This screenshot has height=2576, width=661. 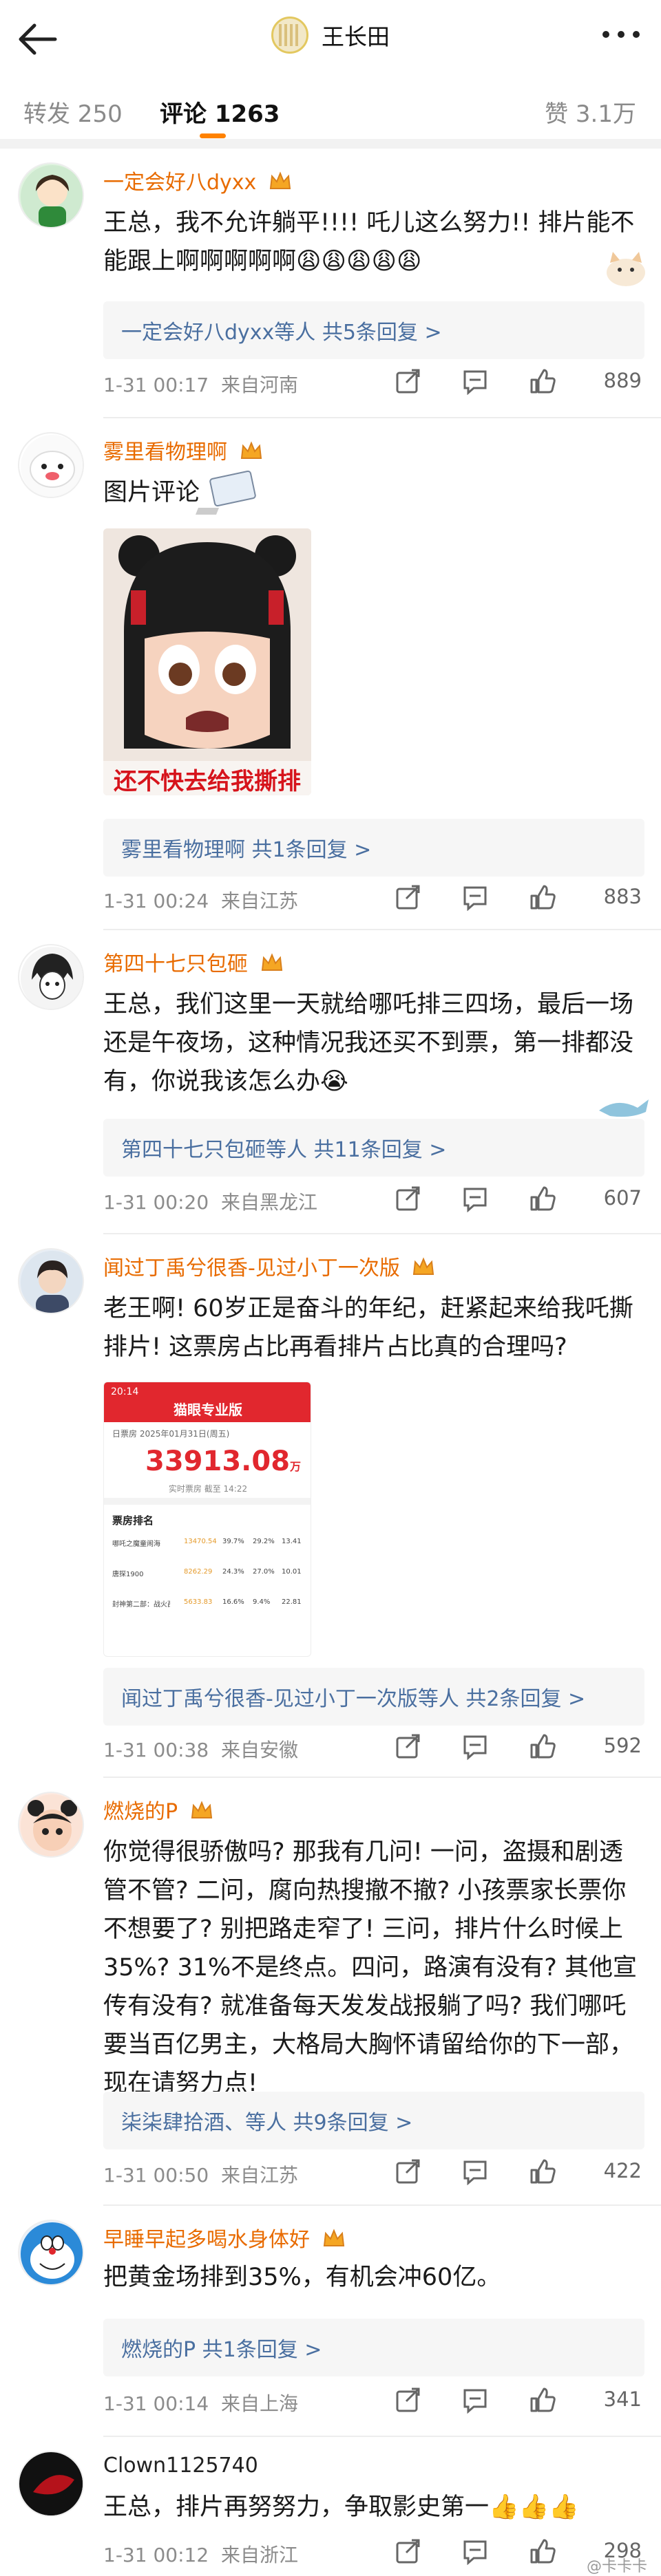 I want to click on shot-row-d: 10.01, so click(x=292, y=1572).